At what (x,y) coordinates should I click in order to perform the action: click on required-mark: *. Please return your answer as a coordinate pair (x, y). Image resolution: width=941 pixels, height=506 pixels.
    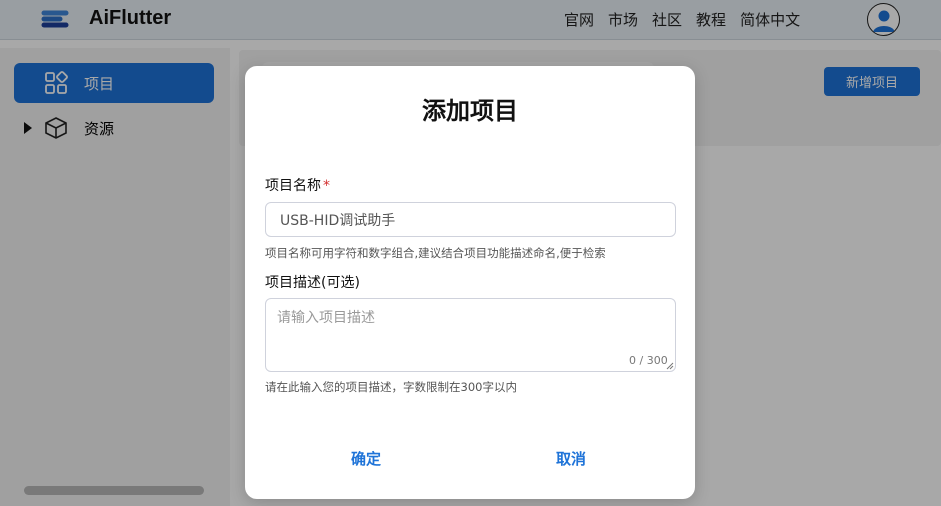
    Looking at the image, I should click on (326, 186).